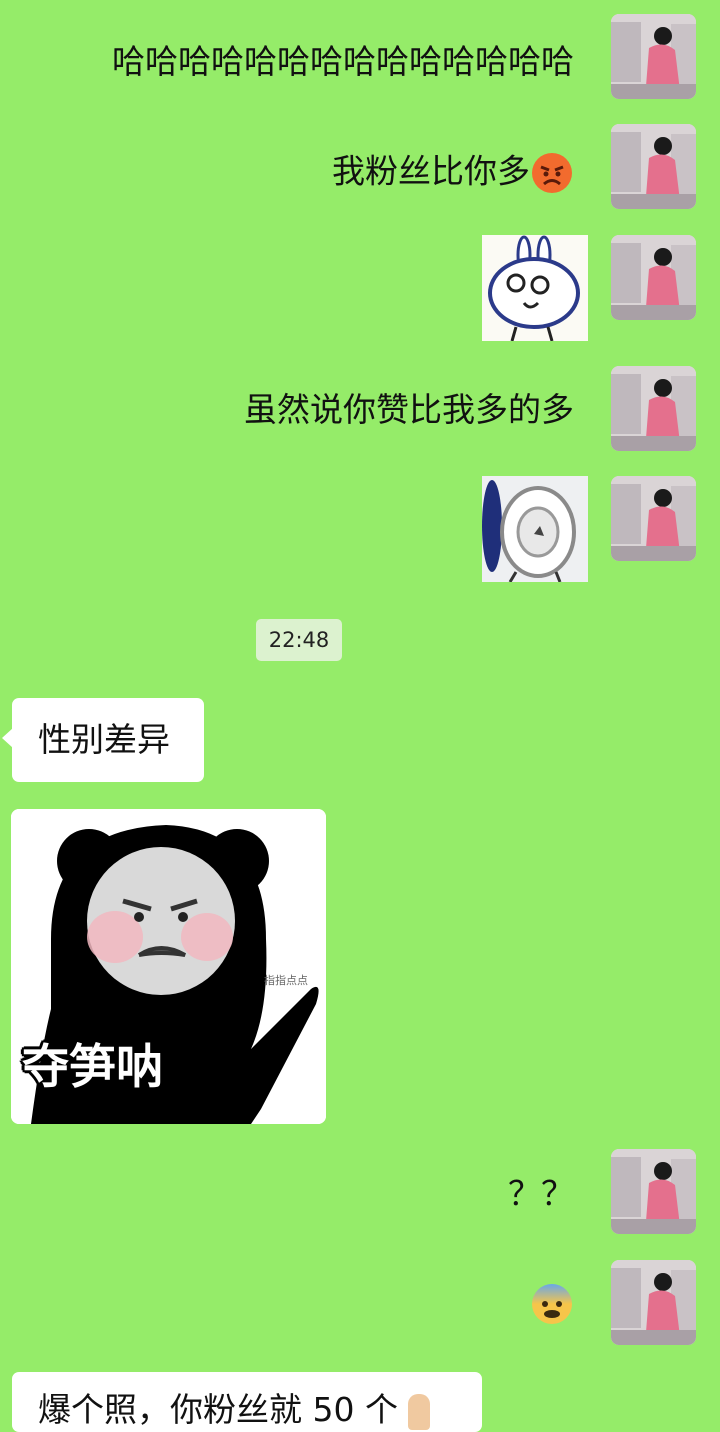  I want to click on bubble-tail, so click(7, 738).